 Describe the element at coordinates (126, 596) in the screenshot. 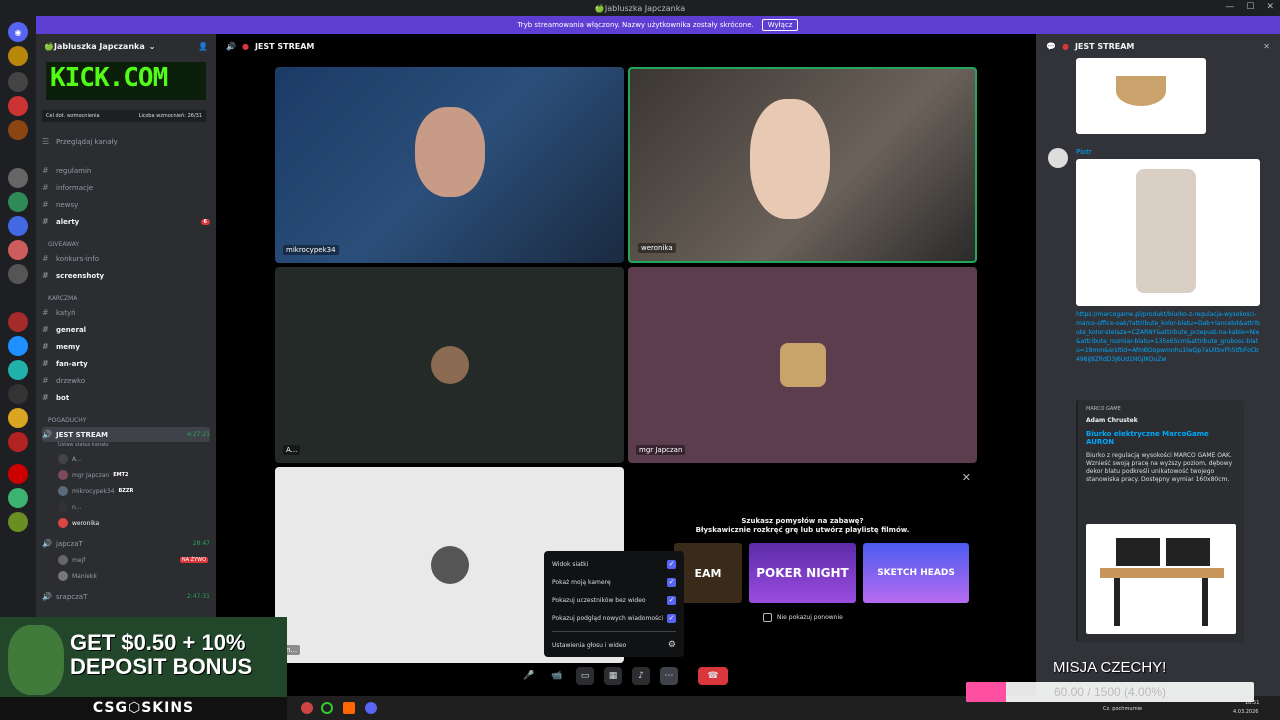

I see `voice-channel-srapczat: 🔊 srapczaT 2:47:31` at that location.